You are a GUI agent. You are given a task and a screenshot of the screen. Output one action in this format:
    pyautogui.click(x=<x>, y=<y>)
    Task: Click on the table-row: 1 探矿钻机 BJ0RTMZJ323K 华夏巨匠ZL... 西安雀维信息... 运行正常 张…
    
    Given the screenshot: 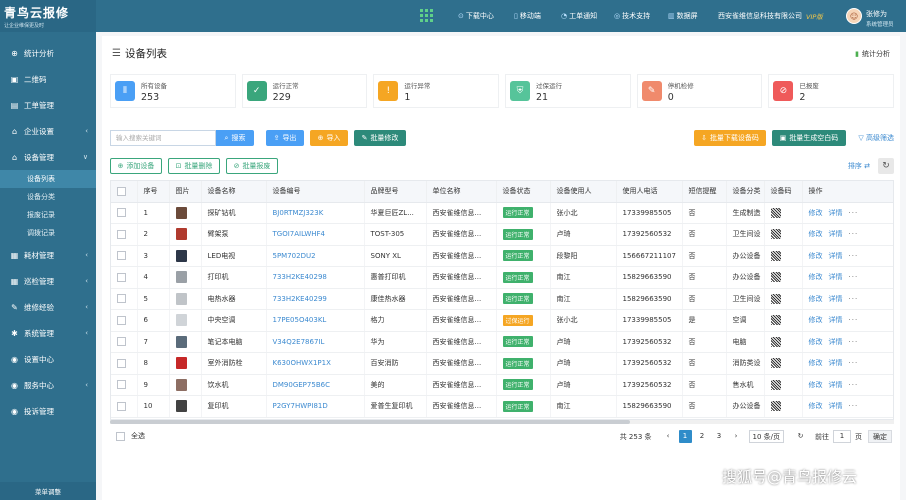 What is the action you would take?
    pyautogui.click(x=502, y=213)
    